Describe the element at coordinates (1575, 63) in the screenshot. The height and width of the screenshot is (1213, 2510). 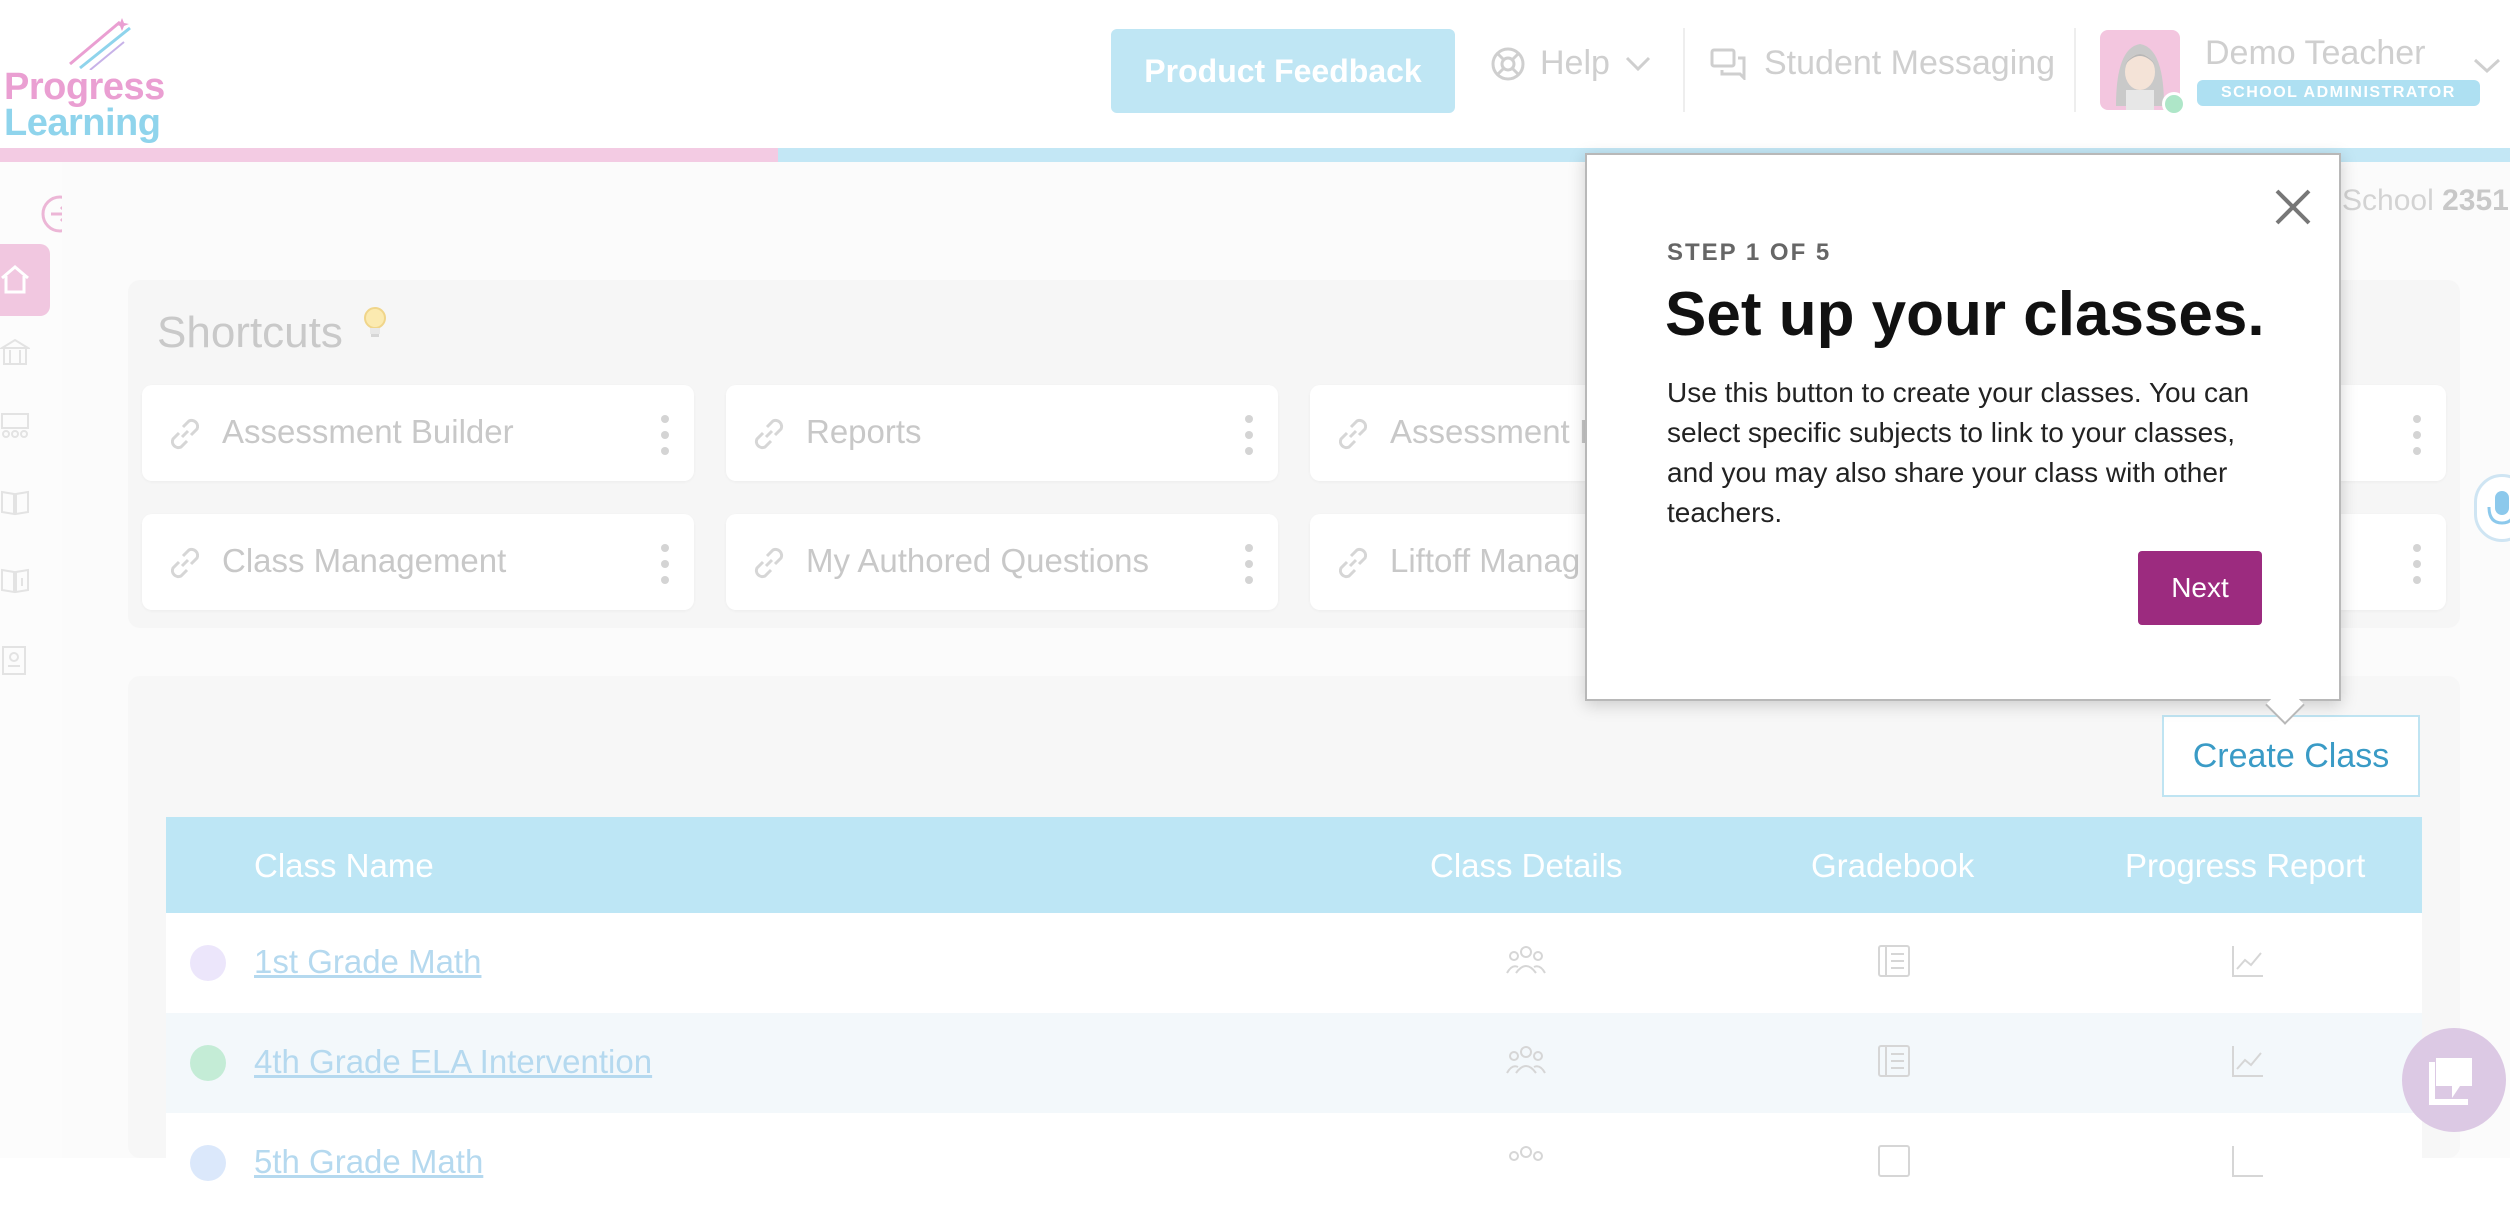
I see `help-label: Help` at that location.